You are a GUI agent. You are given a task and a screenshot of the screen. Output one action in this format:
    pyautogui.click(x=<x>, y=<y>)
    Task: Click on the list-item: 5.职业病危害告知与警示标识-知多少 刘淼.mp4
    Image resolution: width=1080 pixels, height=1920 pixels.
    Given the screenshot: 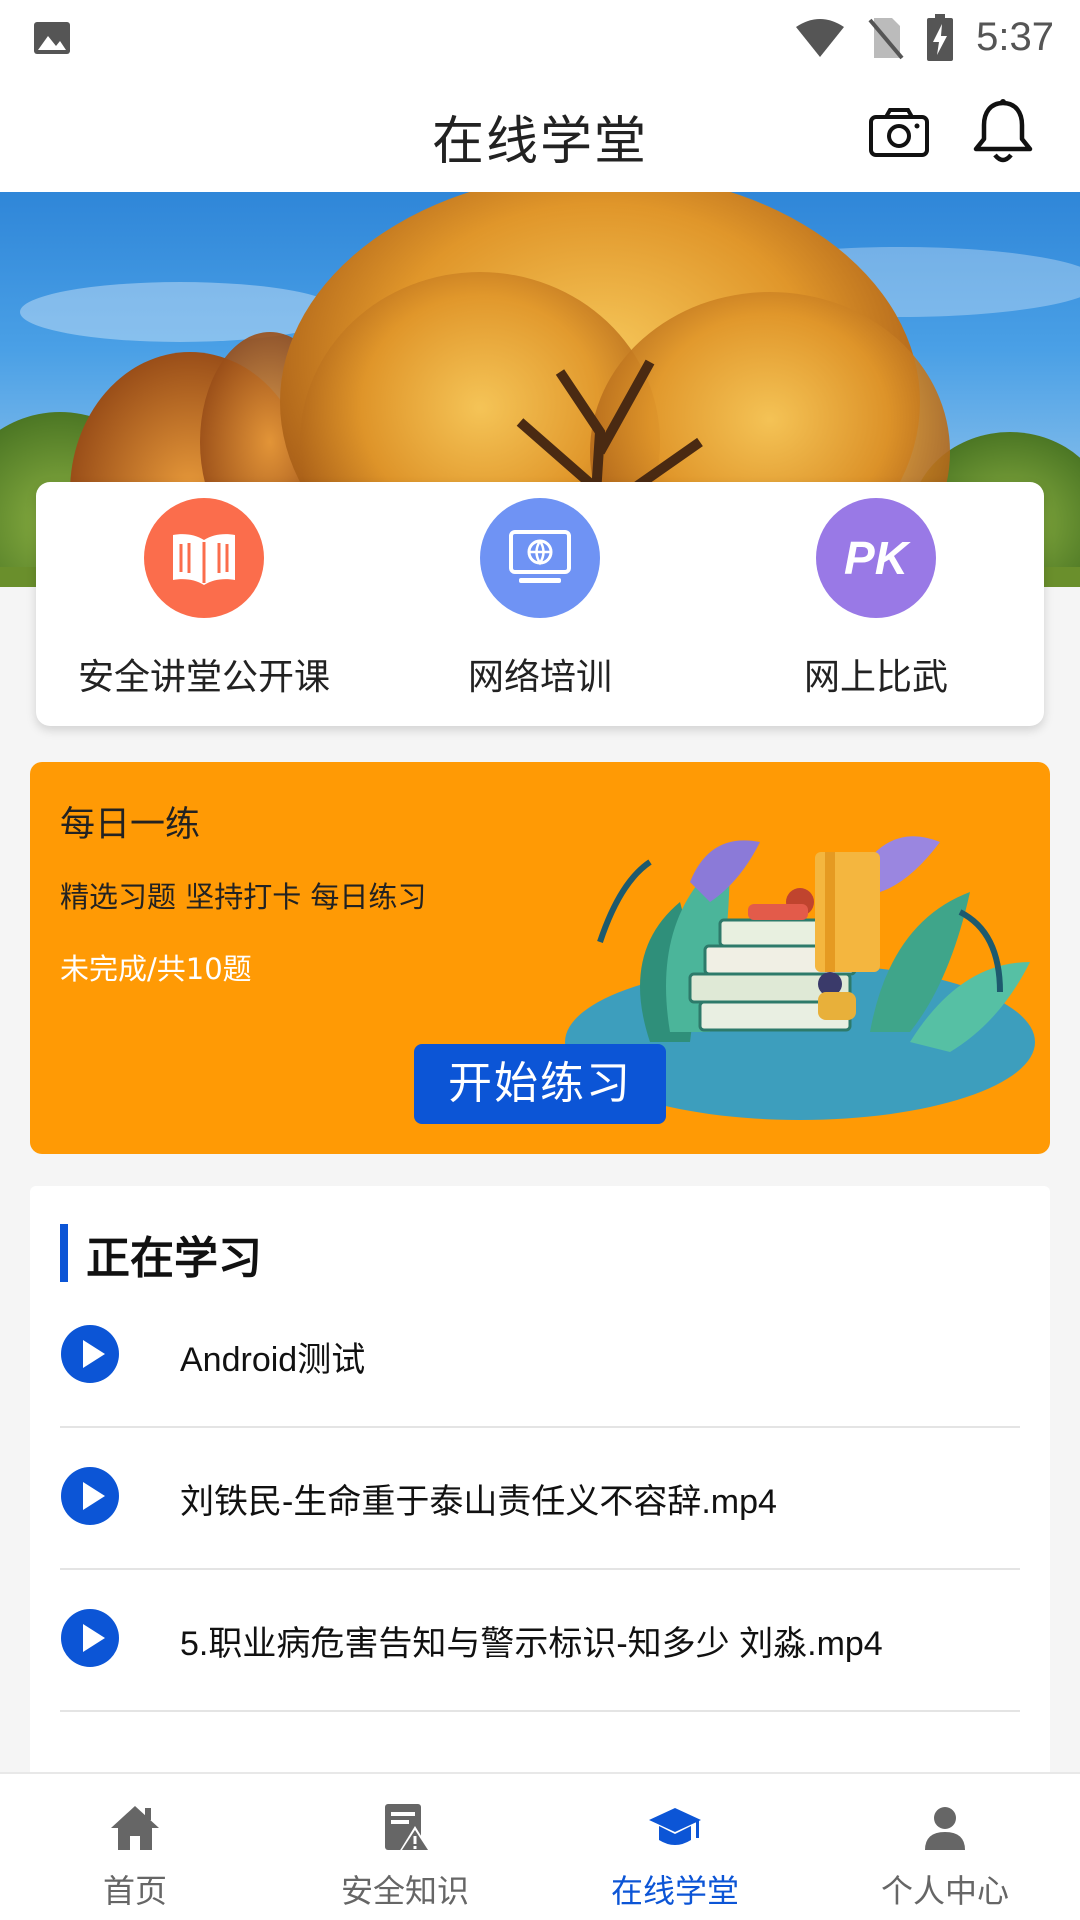 What is the action you would take?
    pyautogui.click(x=540, y=1641)
    